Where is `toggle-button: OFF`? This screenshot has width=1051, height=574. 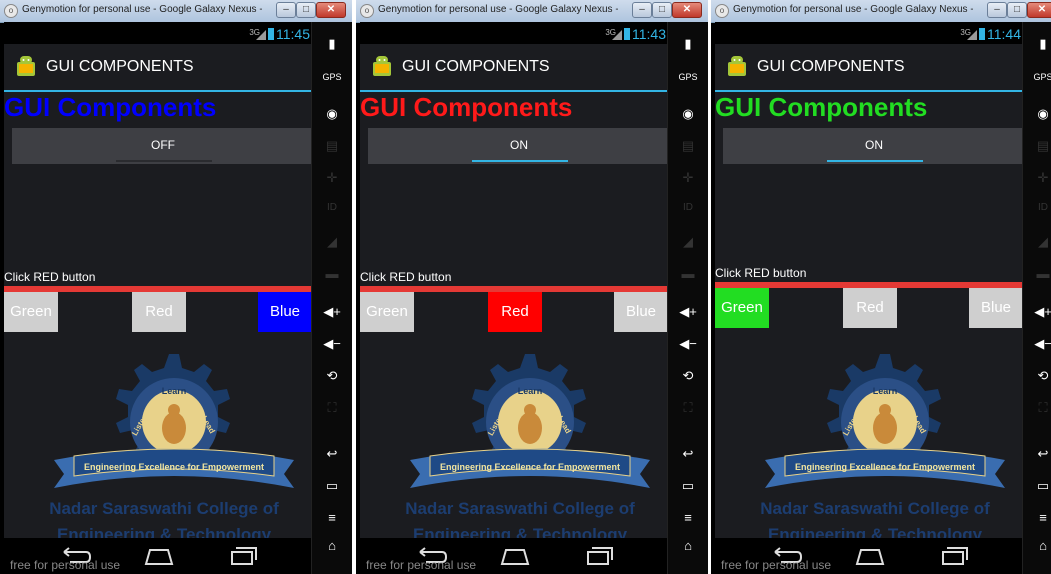 toggle-button: OFF is located at coordinates (162, 146).